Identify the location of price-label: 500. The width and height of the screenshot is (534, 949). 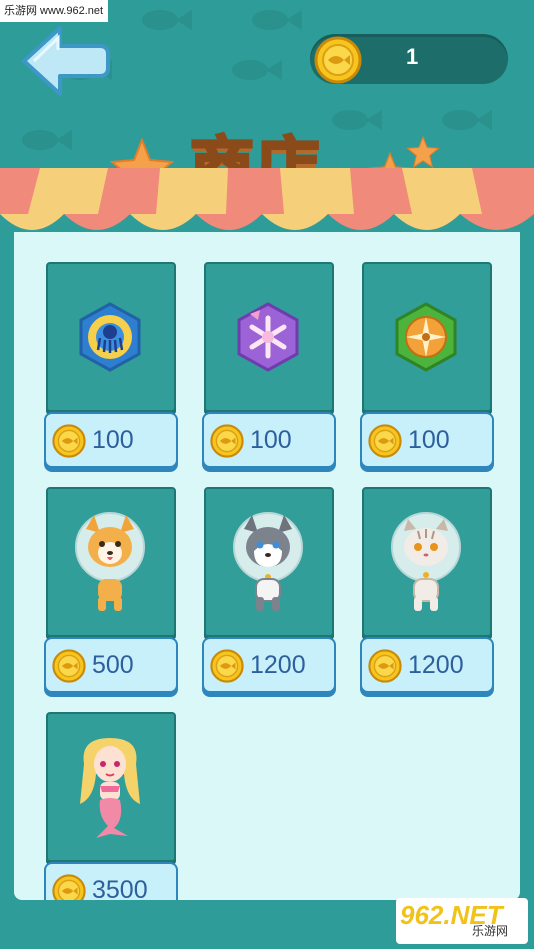
(113, 665).